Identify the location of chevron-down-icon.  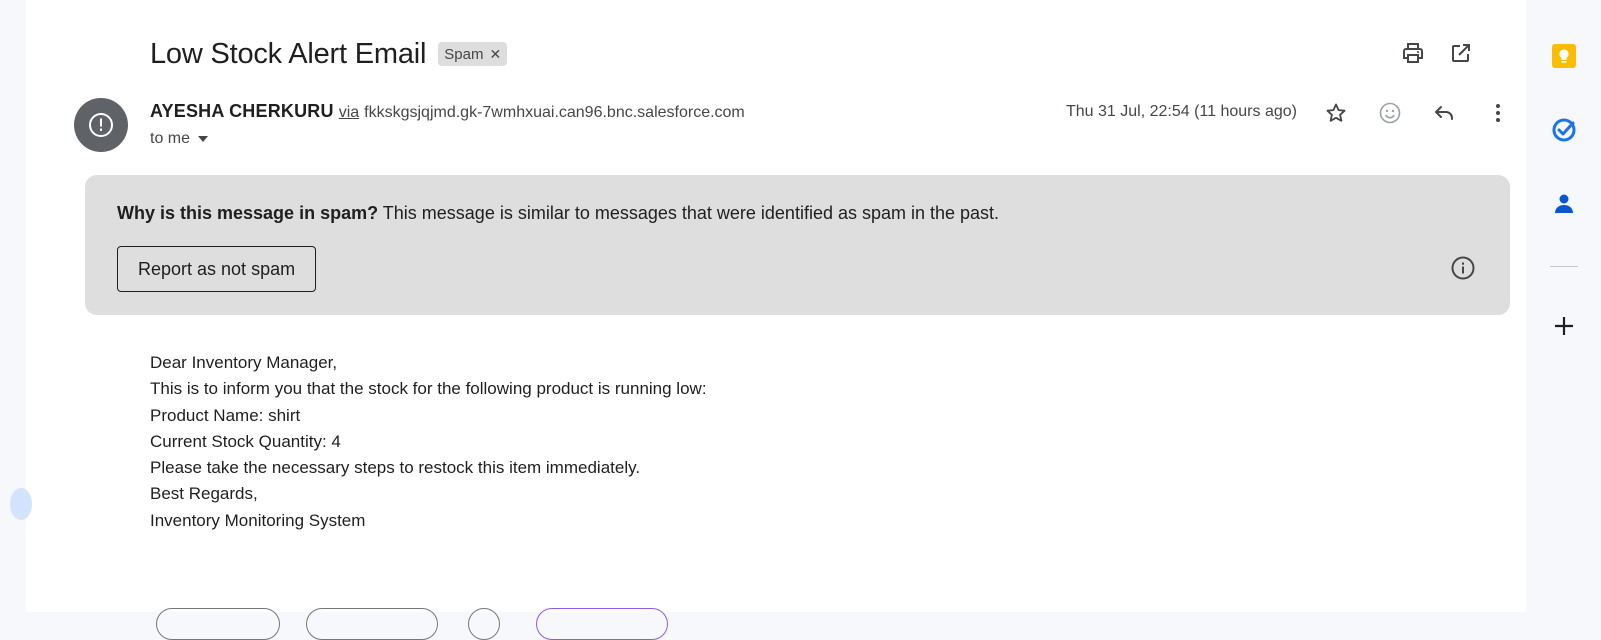
(203, 139).